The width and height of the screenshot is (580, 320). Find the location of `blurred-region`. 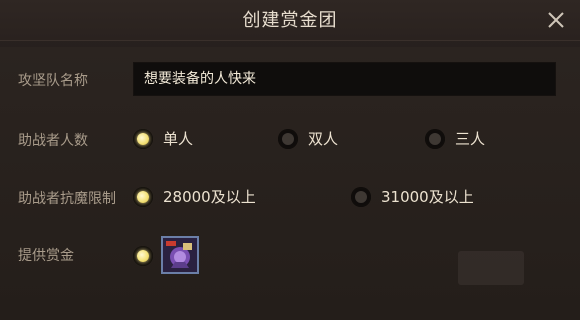

blurred-region is located at coordinates (491, 268).